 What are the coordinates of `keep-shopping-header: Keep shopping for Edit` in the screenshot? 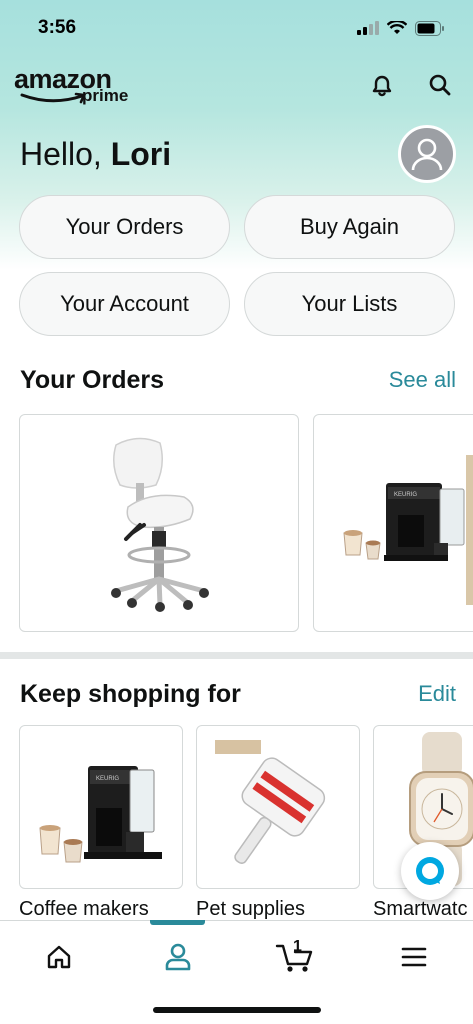 It's located at (238, 694).